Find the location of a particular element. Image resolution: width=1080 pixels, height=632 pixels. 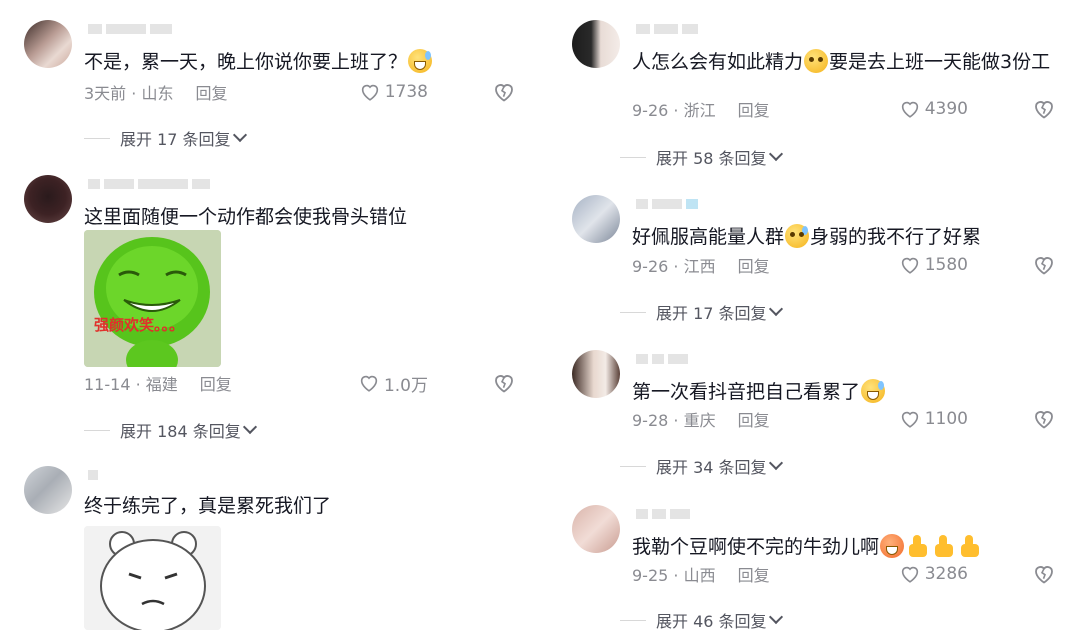

like-button: 1738 is located at coordinates (393, 92).